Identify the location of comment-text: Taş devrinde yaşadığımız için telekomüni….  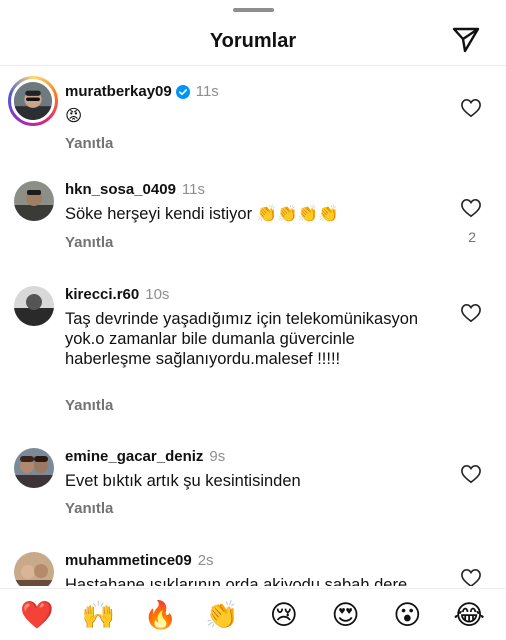
(242, 339).